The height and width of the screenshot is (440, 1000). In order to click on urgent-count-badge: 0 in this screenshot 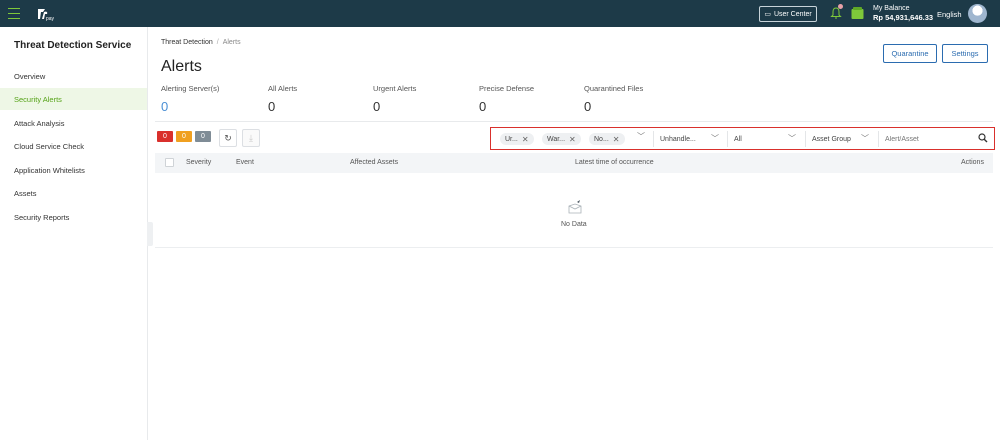, I will do `click(165, 136)`.